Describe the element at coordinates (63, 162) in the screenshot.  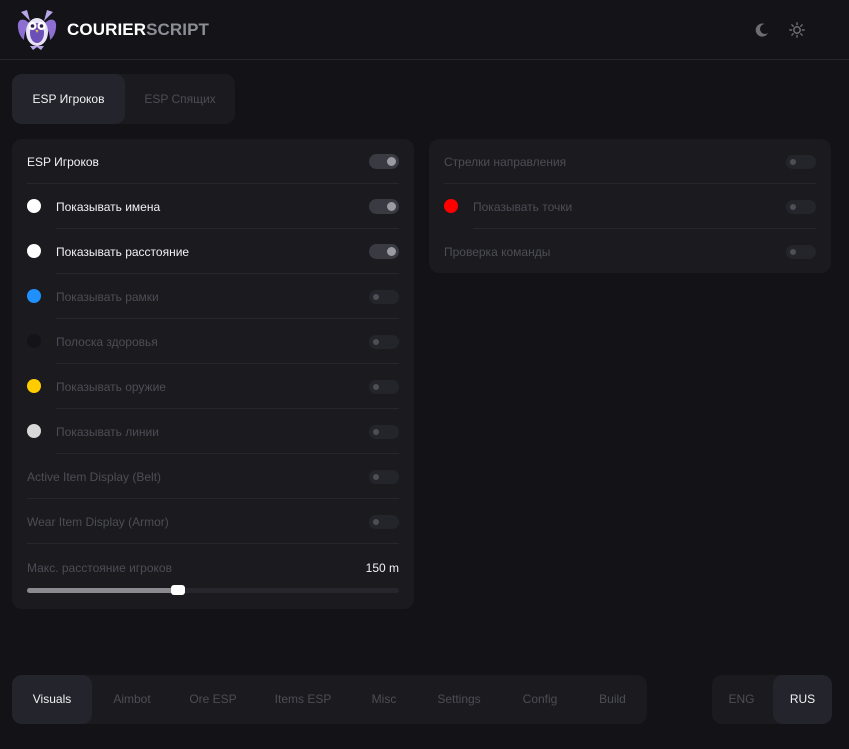
I see `setting-label: ESP Игроков` at that location.